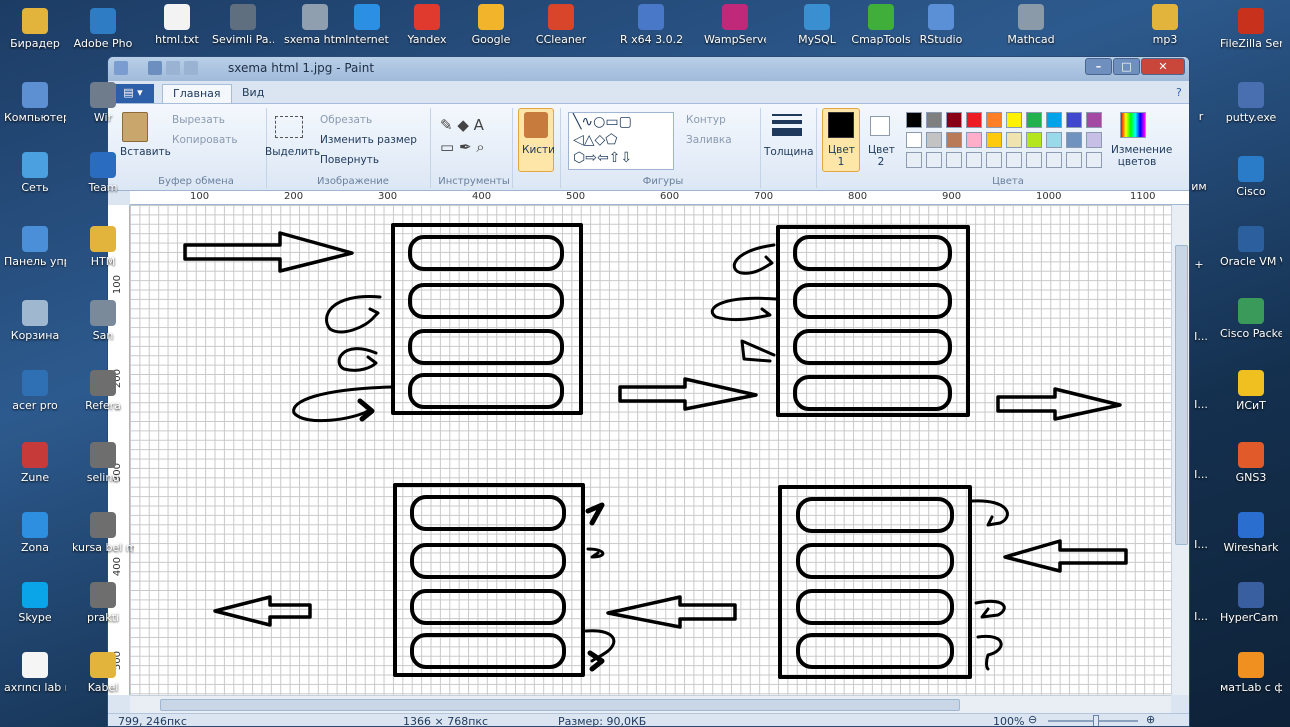 This screenshot has height=727, width=1290. I want to click on desktop-shortcut: Wir, so click(103, 103).